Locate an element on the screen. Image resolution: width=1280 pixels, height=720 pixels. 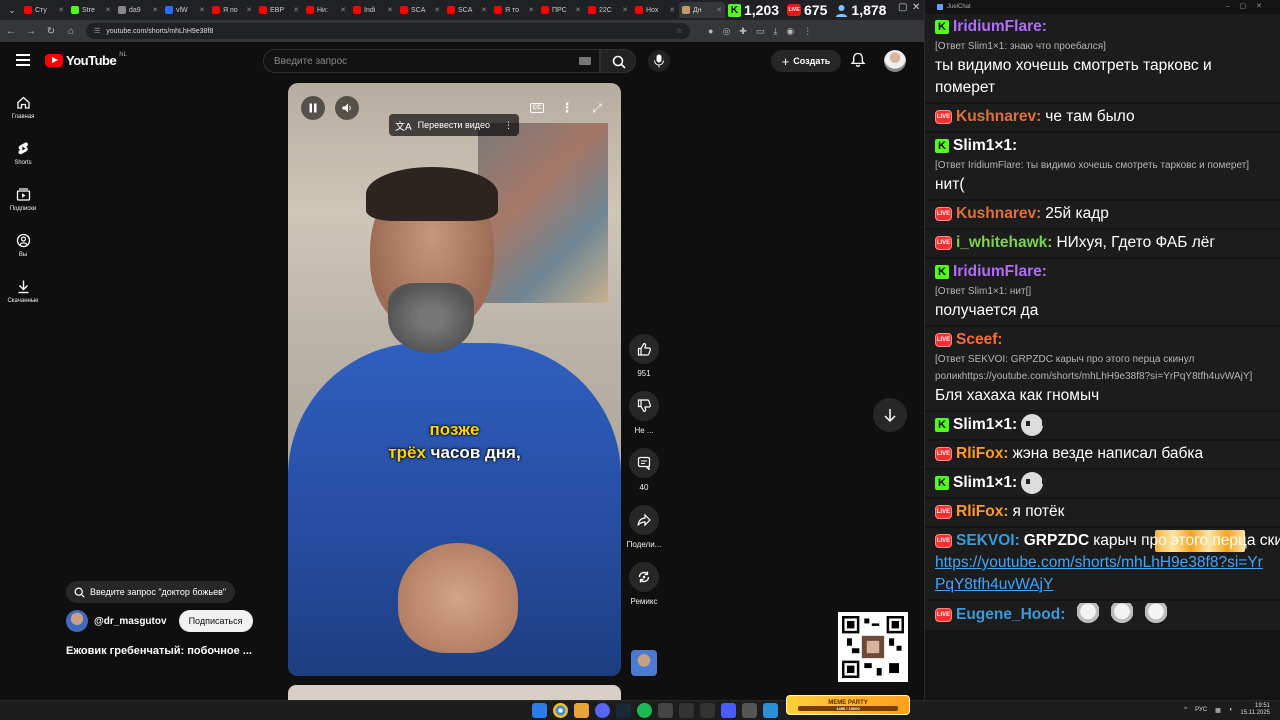
account-avatar is located at coordinates (895, 61).